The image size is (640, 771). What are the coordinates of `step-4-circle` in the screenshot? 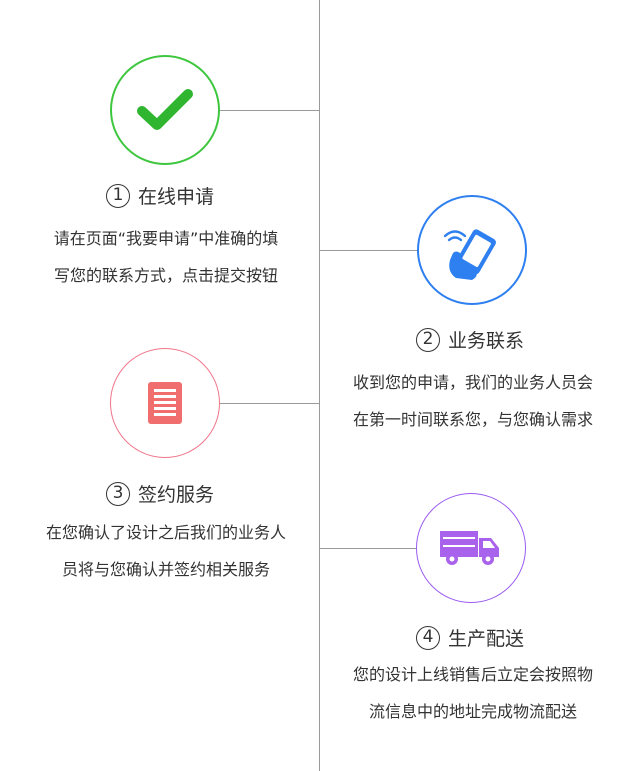 It's located at (471, 548).